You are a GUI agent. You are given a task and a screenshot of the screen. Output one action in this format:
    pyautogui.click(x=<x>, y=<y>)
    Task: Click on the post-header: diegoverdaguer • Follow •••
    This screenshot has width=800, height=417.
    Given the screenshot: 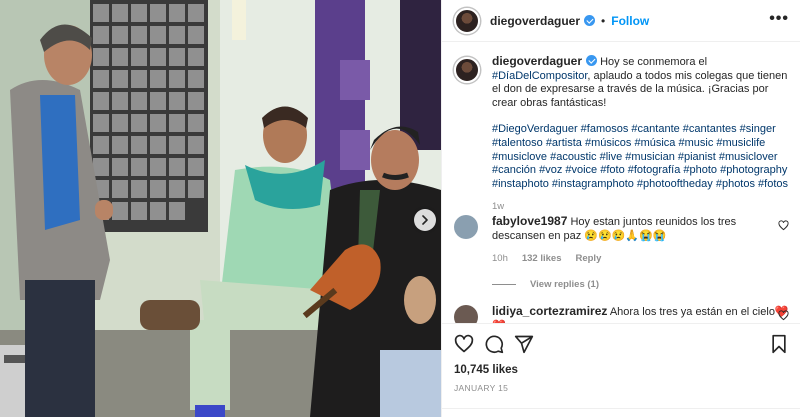 What is the action you would take?
    pyautogui.click(x=621, y=21)
    